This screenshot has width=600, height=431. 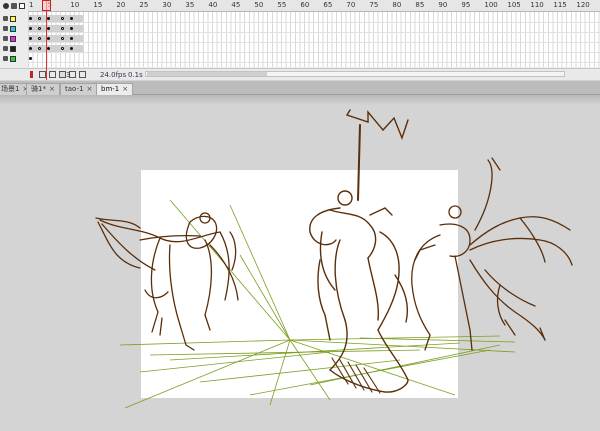 I want to click on horse-rider-left, so click(x=167, y=281).